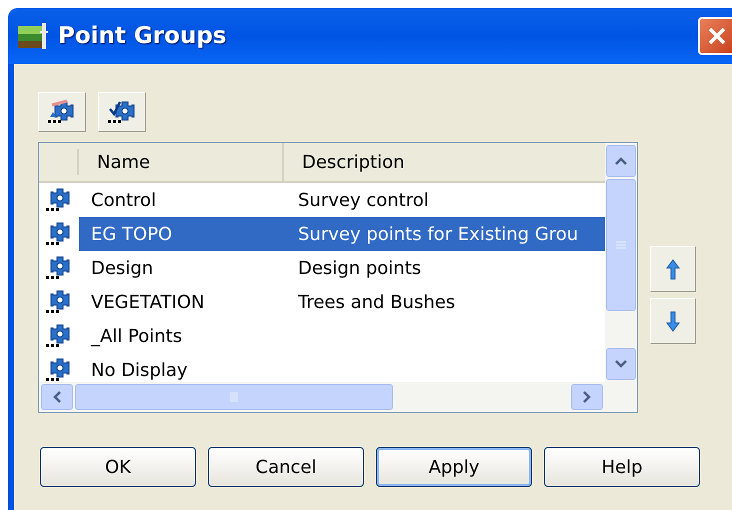  I want to click on close-button, so click(715, 36).